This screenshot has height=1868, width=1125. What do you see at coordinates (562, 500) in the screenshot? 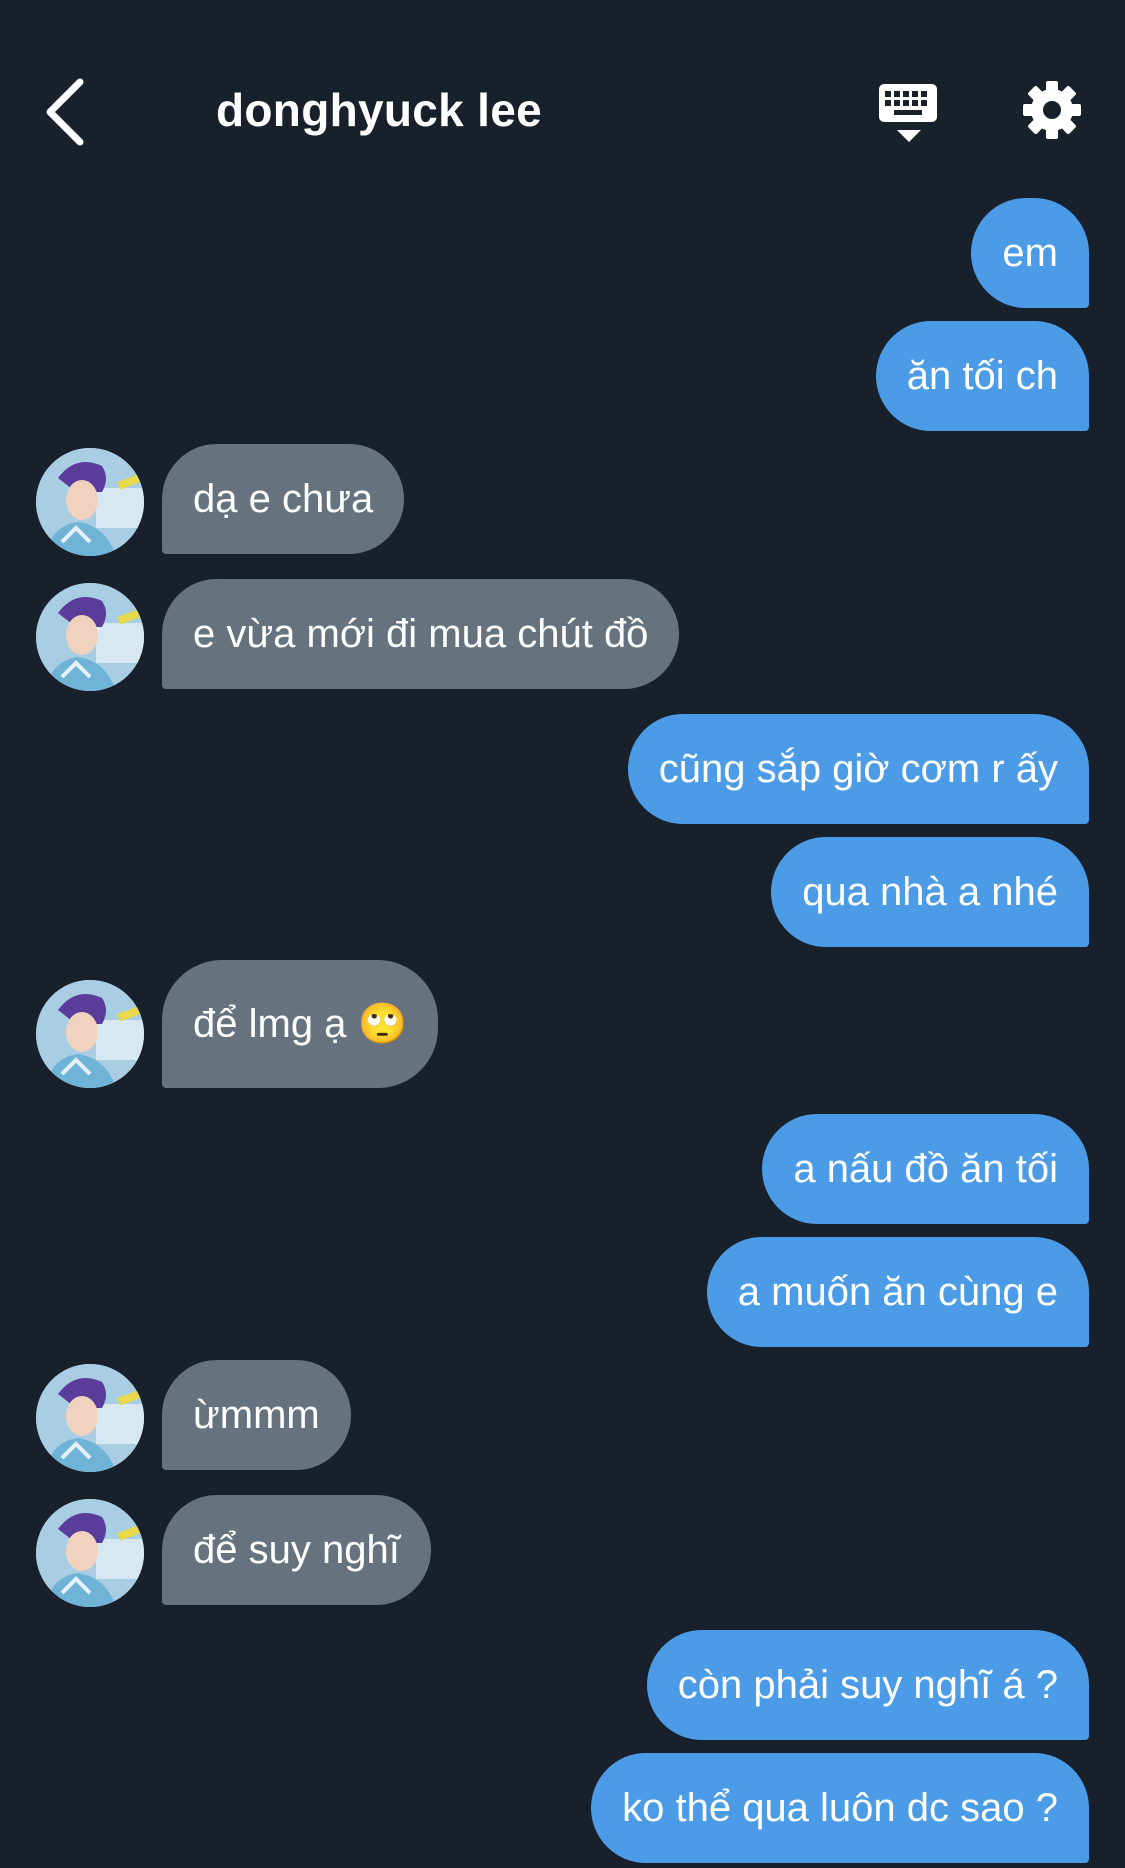
I see `received-message: dạ e chưa` at bounding box center [562, 500].